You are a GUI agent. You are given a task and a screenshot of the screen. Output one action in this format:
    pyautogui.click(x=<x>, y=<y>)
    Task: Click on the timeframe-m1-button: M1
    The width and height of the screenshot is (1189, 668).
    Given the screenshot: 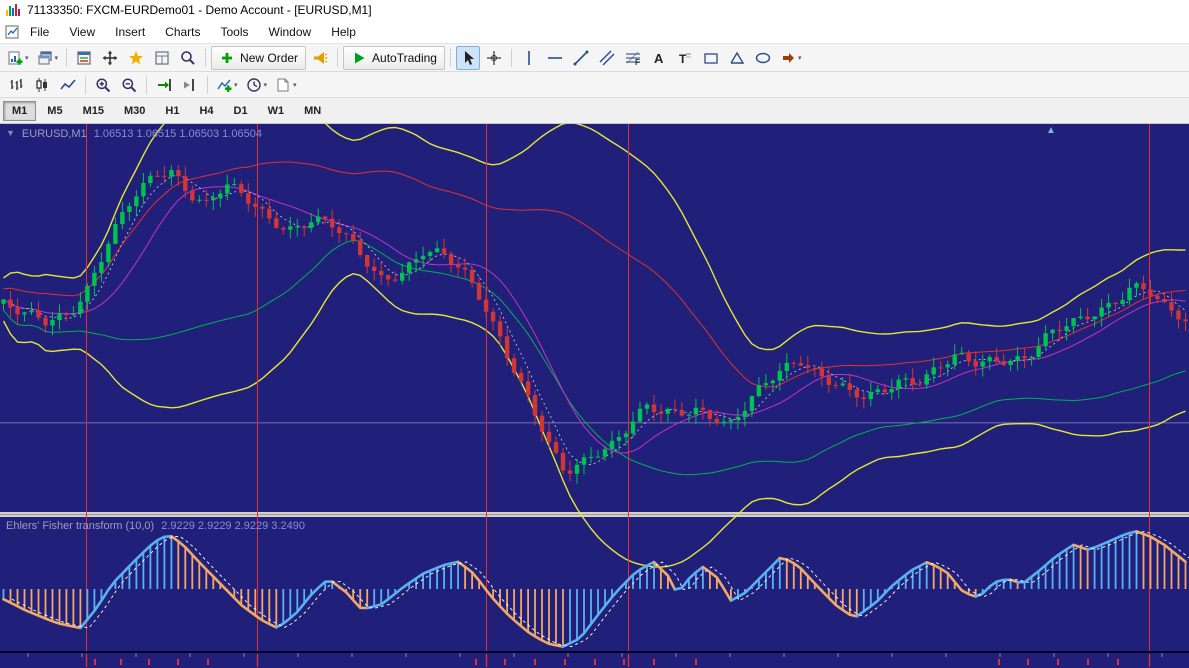 What is the action you would take?
    pyautogui.click(x=20, y=110)
    